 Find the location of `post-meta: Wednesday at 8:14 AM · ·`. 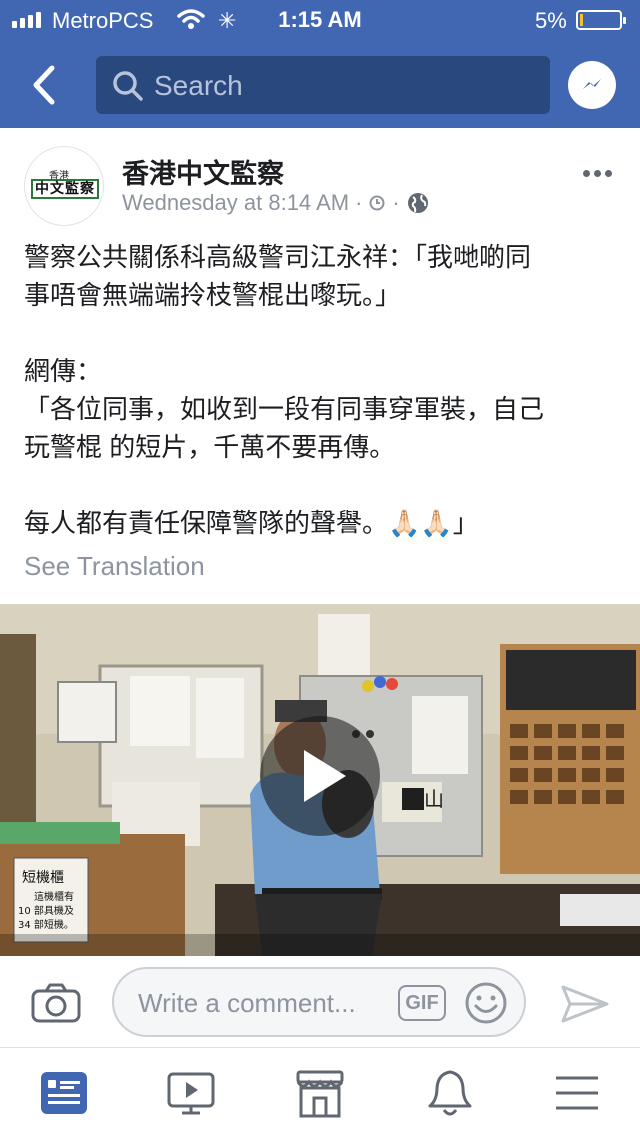

post-meta: Wednesday at 8:14 AM · · is located at coordinates (276, 203).